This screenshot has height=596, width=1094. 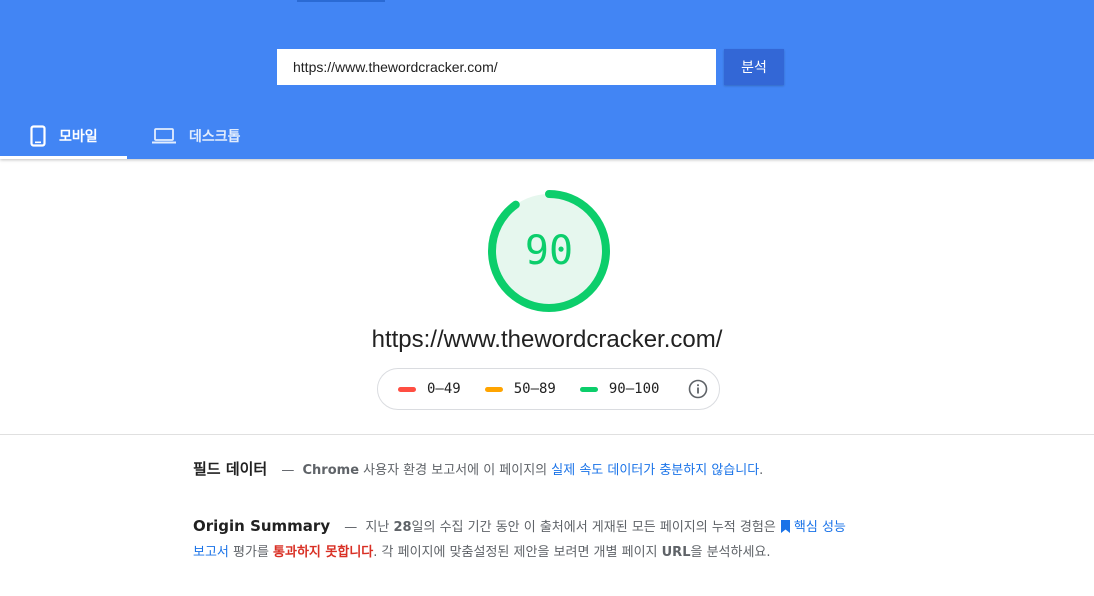 What do you see at coordinates (534, 389) in the screenshot?
I see `legend-label-average: 50–89` at bounding box center [534, 389].